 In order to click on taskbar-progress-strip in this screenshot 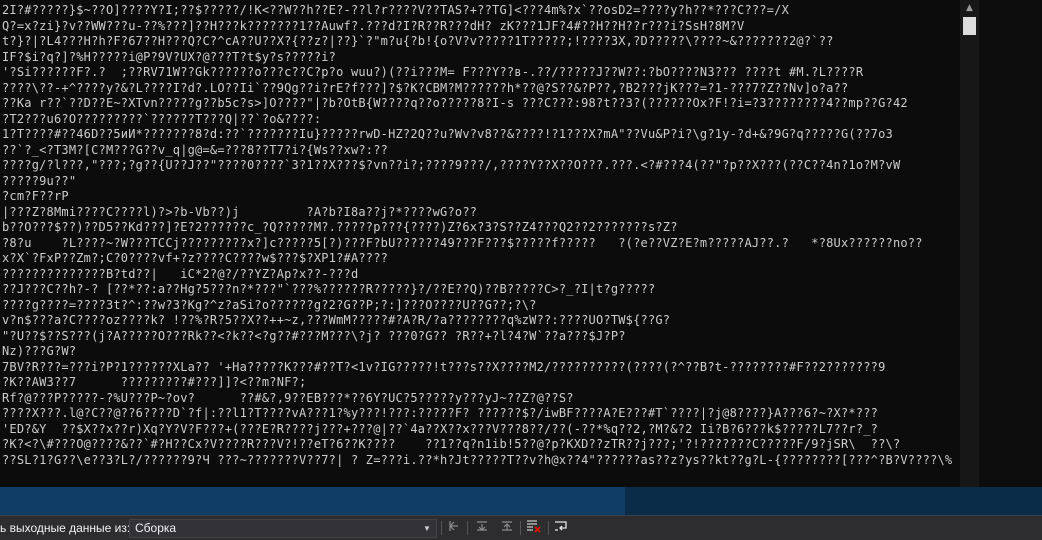, I will do `click(521, 501)`.